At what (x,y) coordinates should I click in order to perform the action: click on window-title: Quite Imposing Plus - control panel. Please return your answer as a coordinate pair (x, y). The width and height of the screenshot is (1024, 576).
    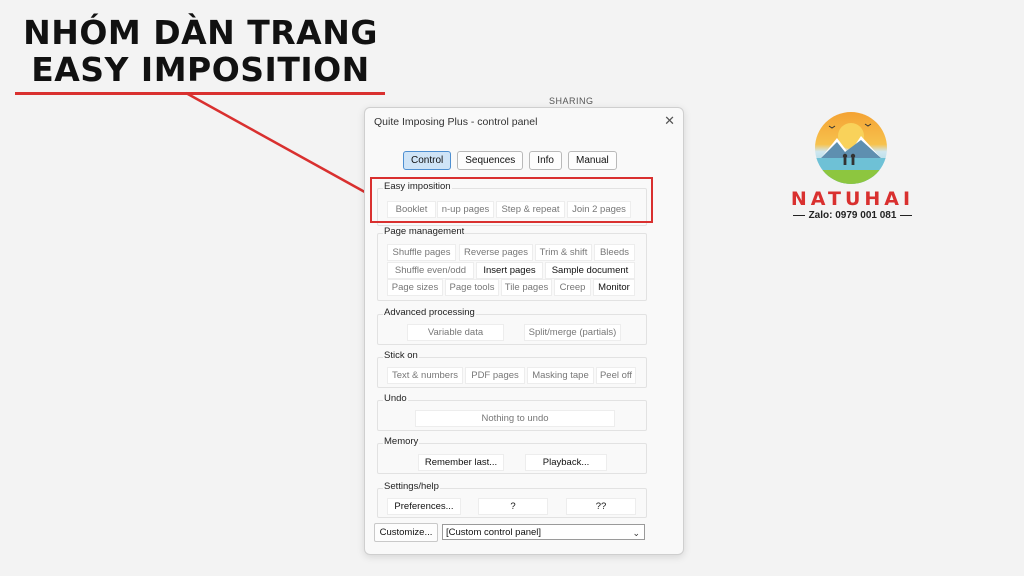
    Looking at the image, I should click on (456, 122).